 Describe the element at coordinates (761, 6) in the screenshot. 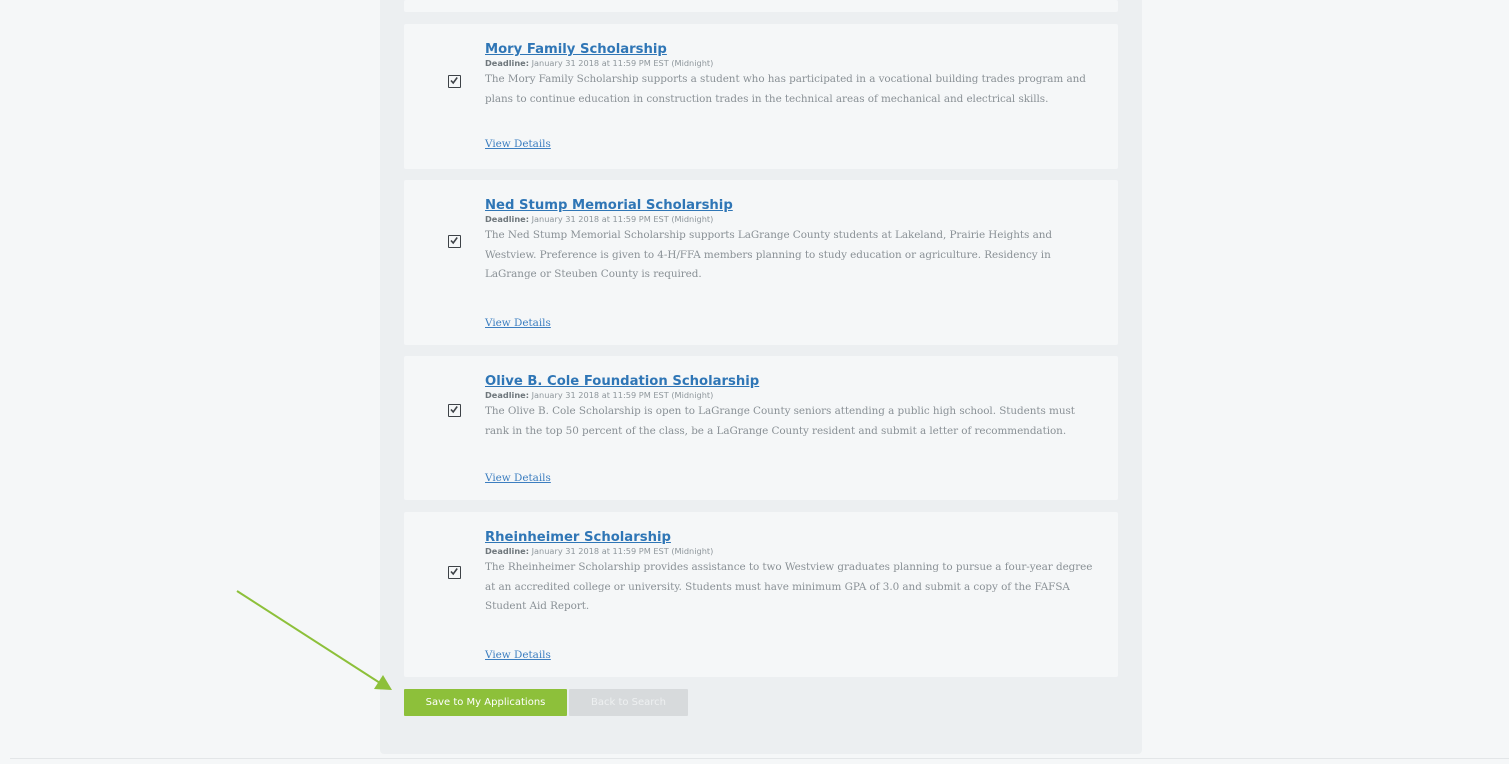

I see `previous-card-edge` at that location.